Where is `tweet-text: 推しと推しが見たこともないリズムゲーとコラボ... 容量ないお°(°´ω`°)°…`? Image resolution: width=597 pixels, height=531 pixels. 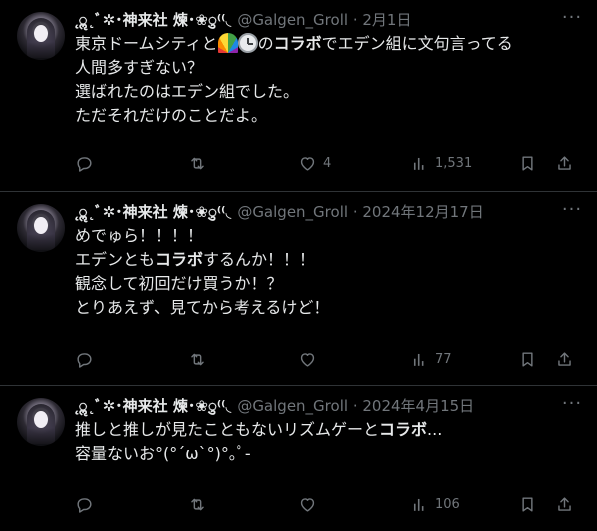 tweet-text: 推しと推しが見たこともないリズムゲーとコラボ... 容量ないお°(°´ω`°)°… is located at coordinates (329, 442).